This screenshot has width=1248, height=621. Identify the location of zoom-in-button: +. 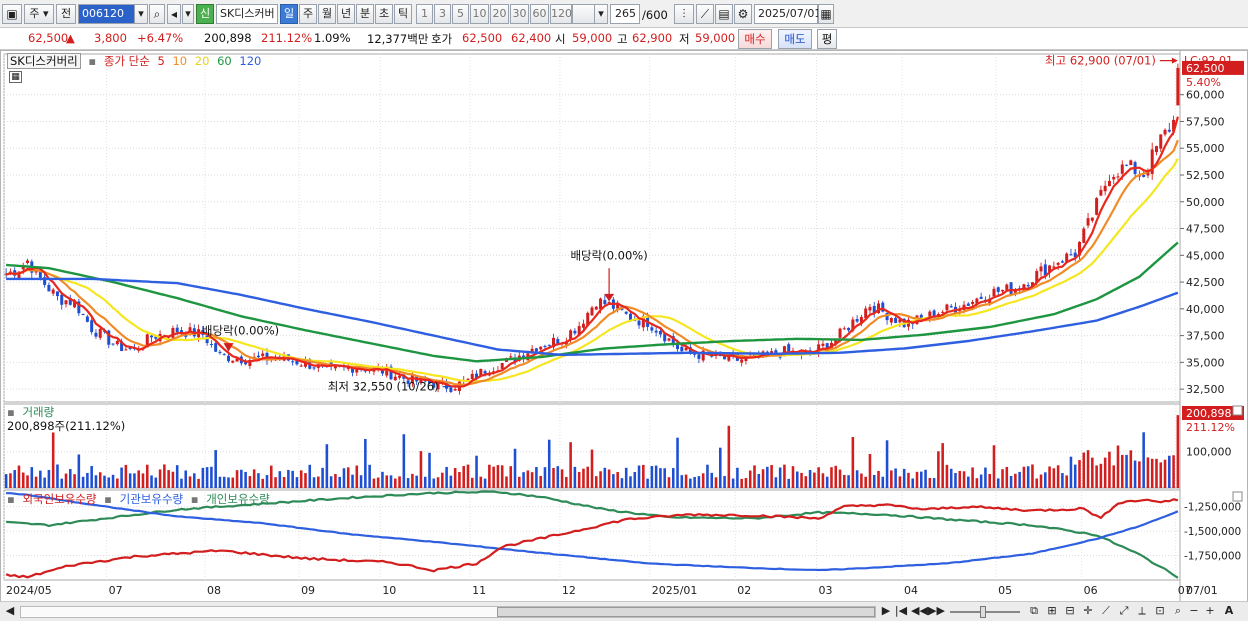
(1210, 612).